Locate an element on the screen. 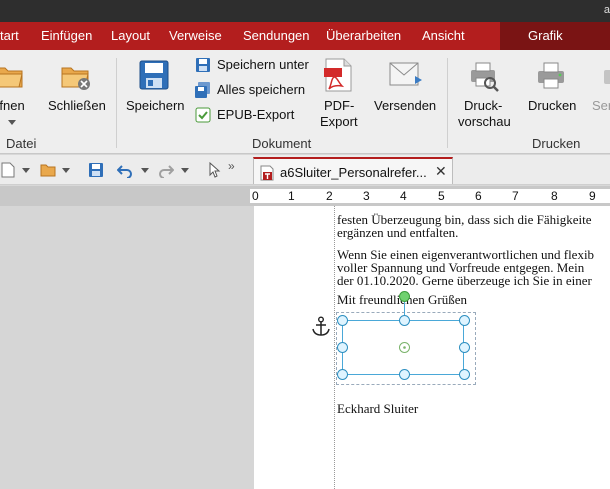 The height and width of the screenshot is (489, 610). resize-handle-bottom-left is located at coordinates (342, 374).